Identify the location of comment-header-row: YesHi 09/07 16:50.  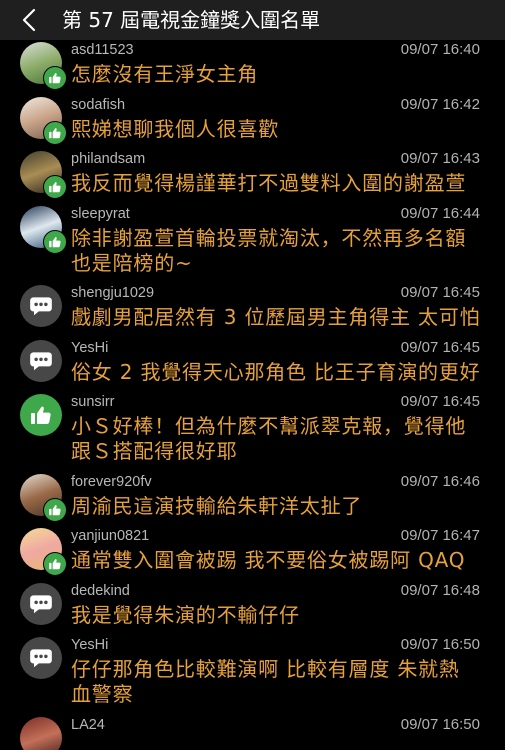
(275, 645).